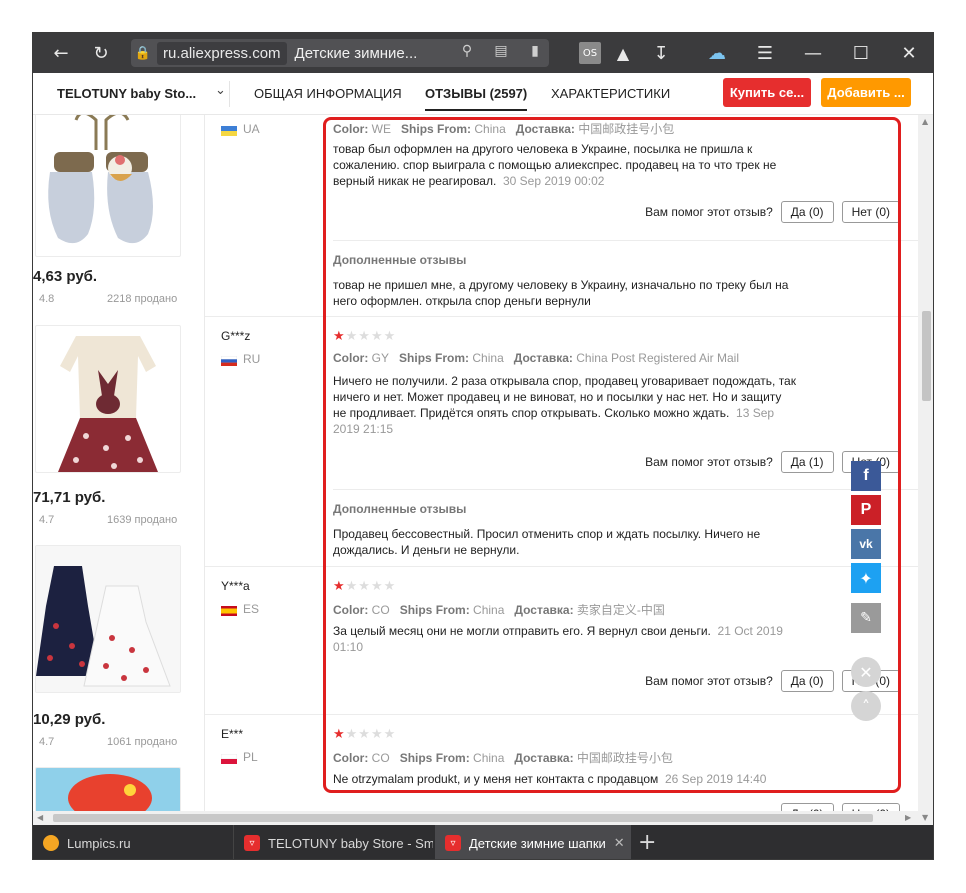 The width and height of the screenshot is (966, 893). I want to click on download-icon: ↧, so click(661, 53).